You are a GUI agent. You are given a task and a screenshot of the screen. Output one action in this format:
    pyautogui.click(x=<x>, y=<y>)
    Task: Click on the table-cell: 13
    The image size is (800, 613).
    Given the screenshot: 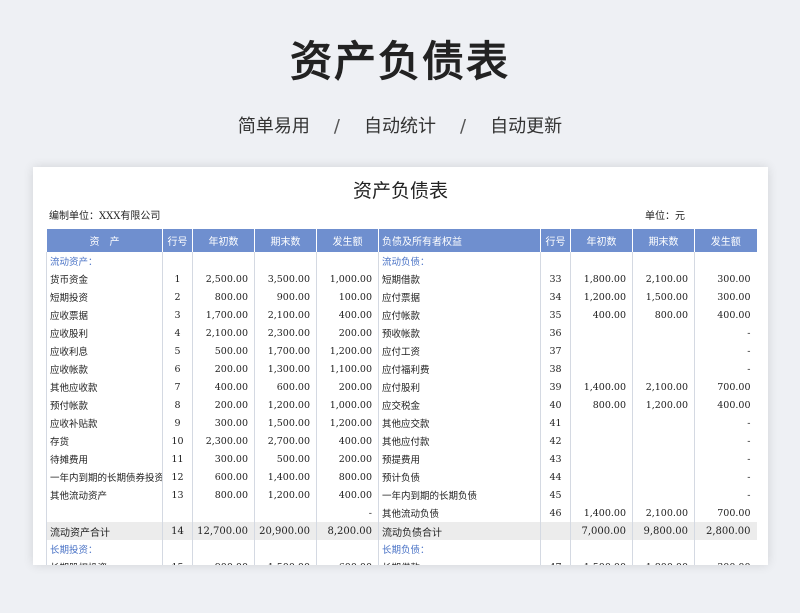 What is the action you would take?
    pyautogui.click(x=177, y=495)
    